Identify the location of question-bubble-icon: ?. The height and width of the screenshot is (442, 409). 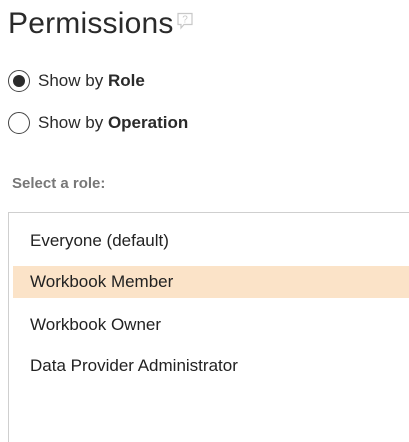
(185, 21).